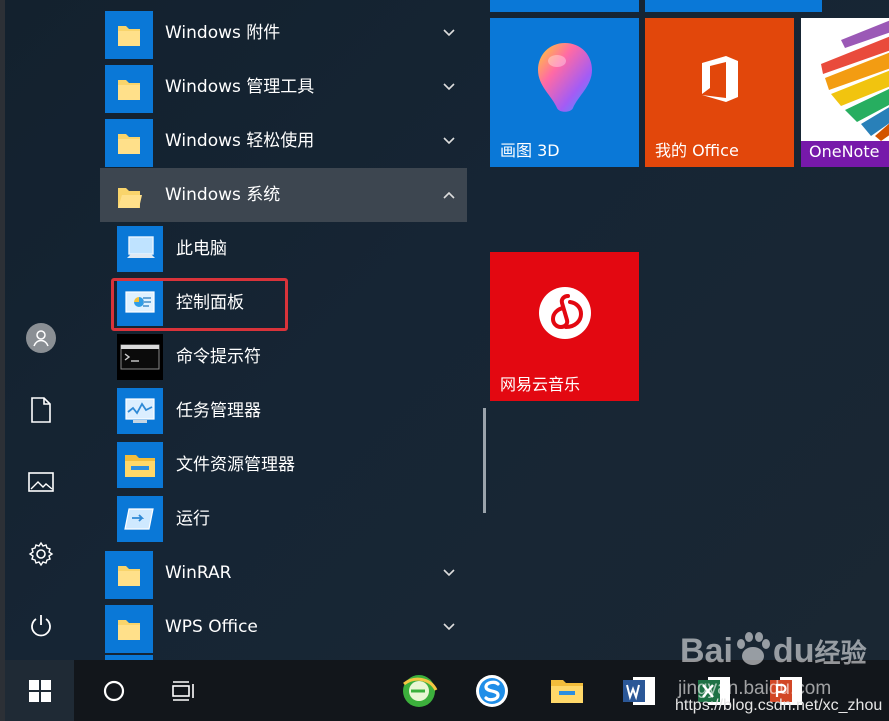 The image size is (889, 721). Describe the element at coordinates (639, 690) in the screenshot. I see `word-icon` at that location.